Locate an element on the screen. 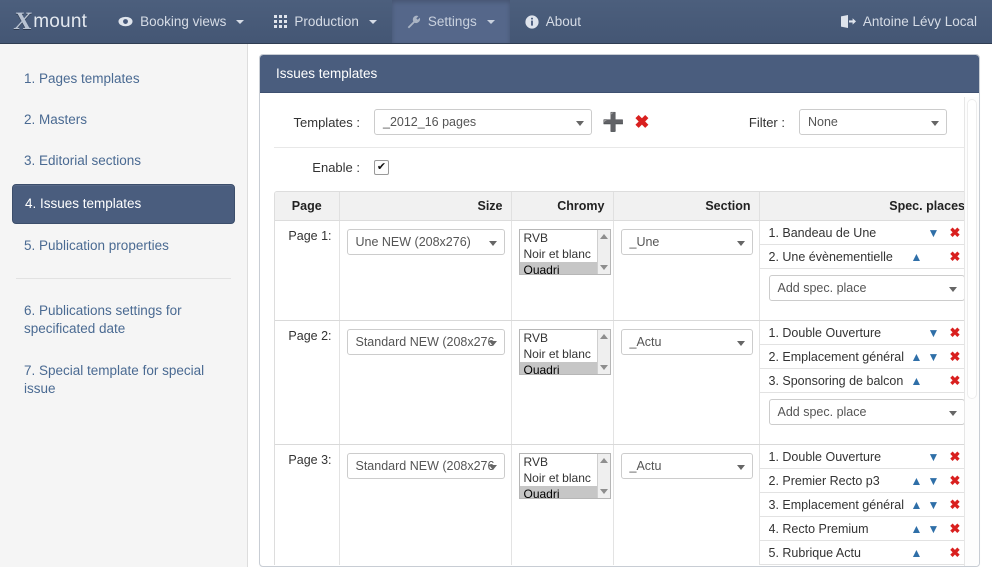 The height and width of the screenshot is (567, 992). row-chromy-cell: RVB Noir et blanc Quadri is located at coordinates (562, 270).